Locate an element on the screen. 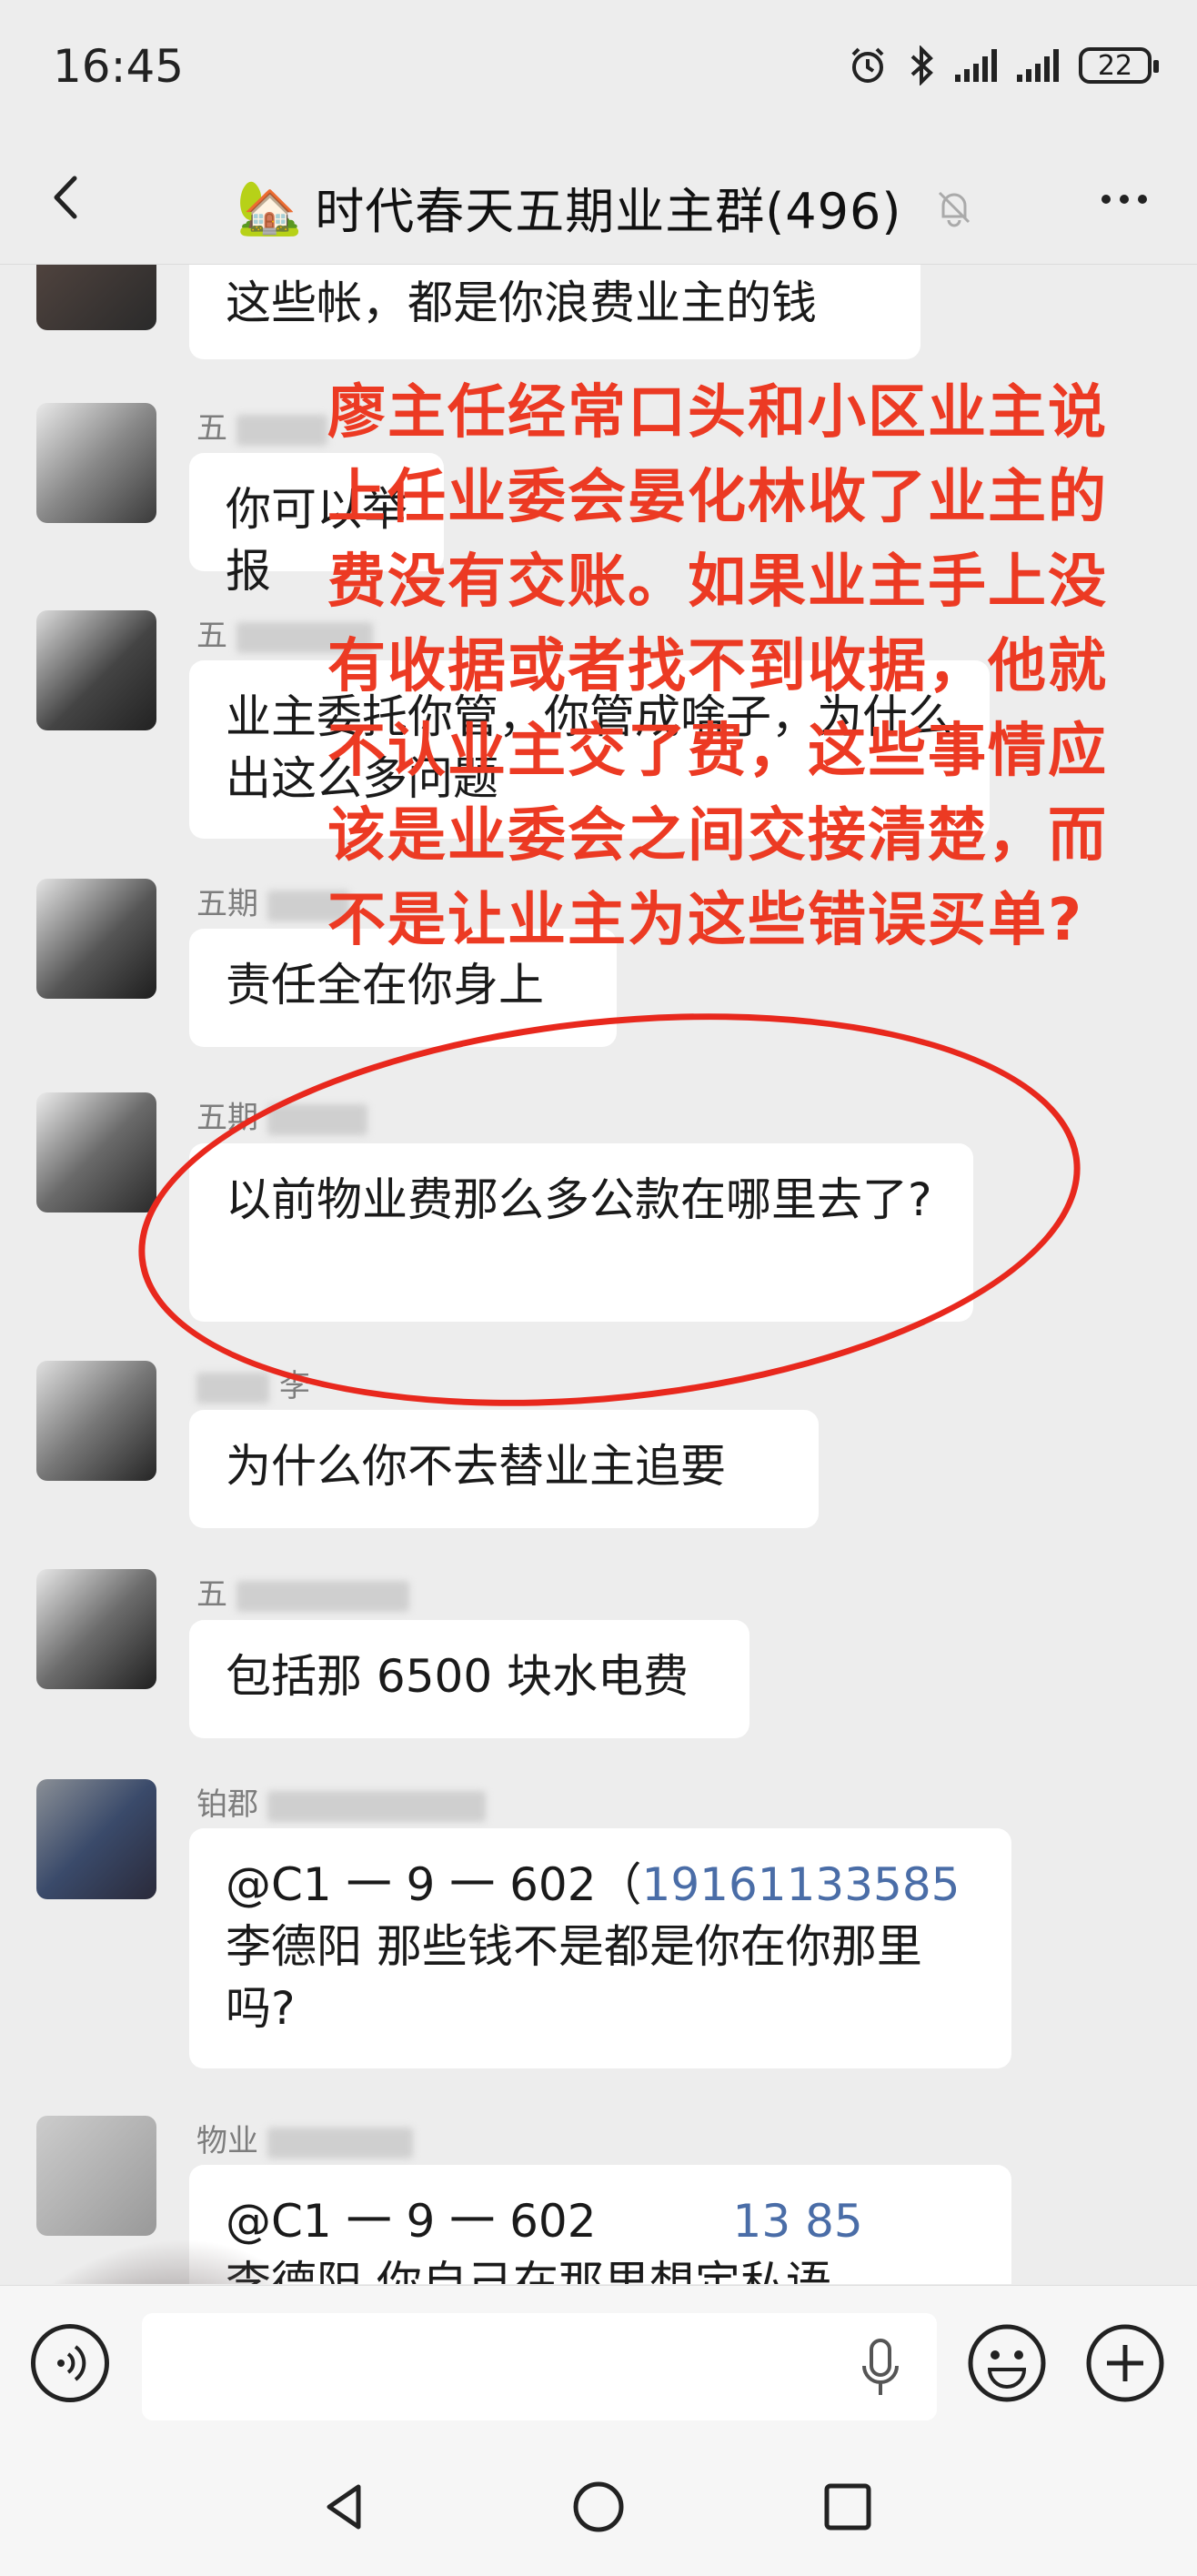  message-text: @C1 一 9 一 602（ is located at coordinates (434, 1884).